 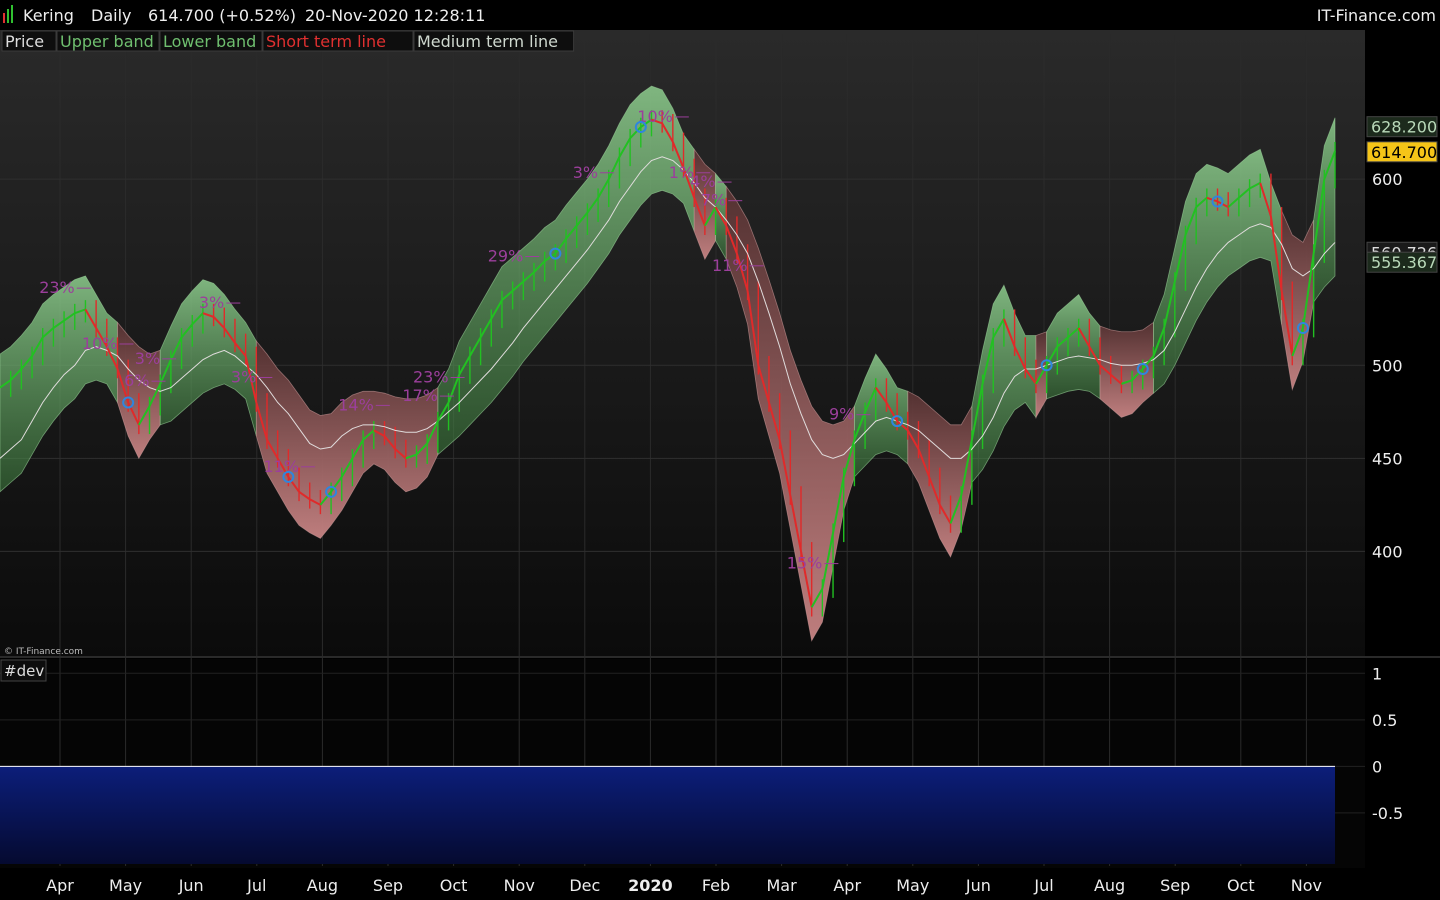 I want to click on dev-y-tick-label: 0.5, so click(x=1384, y=720).